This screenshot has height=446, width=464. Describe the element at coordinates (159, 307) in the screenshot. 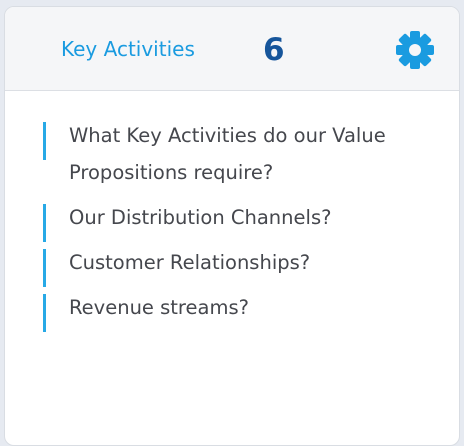

I see `question-text: Revenue streams?` at that location.